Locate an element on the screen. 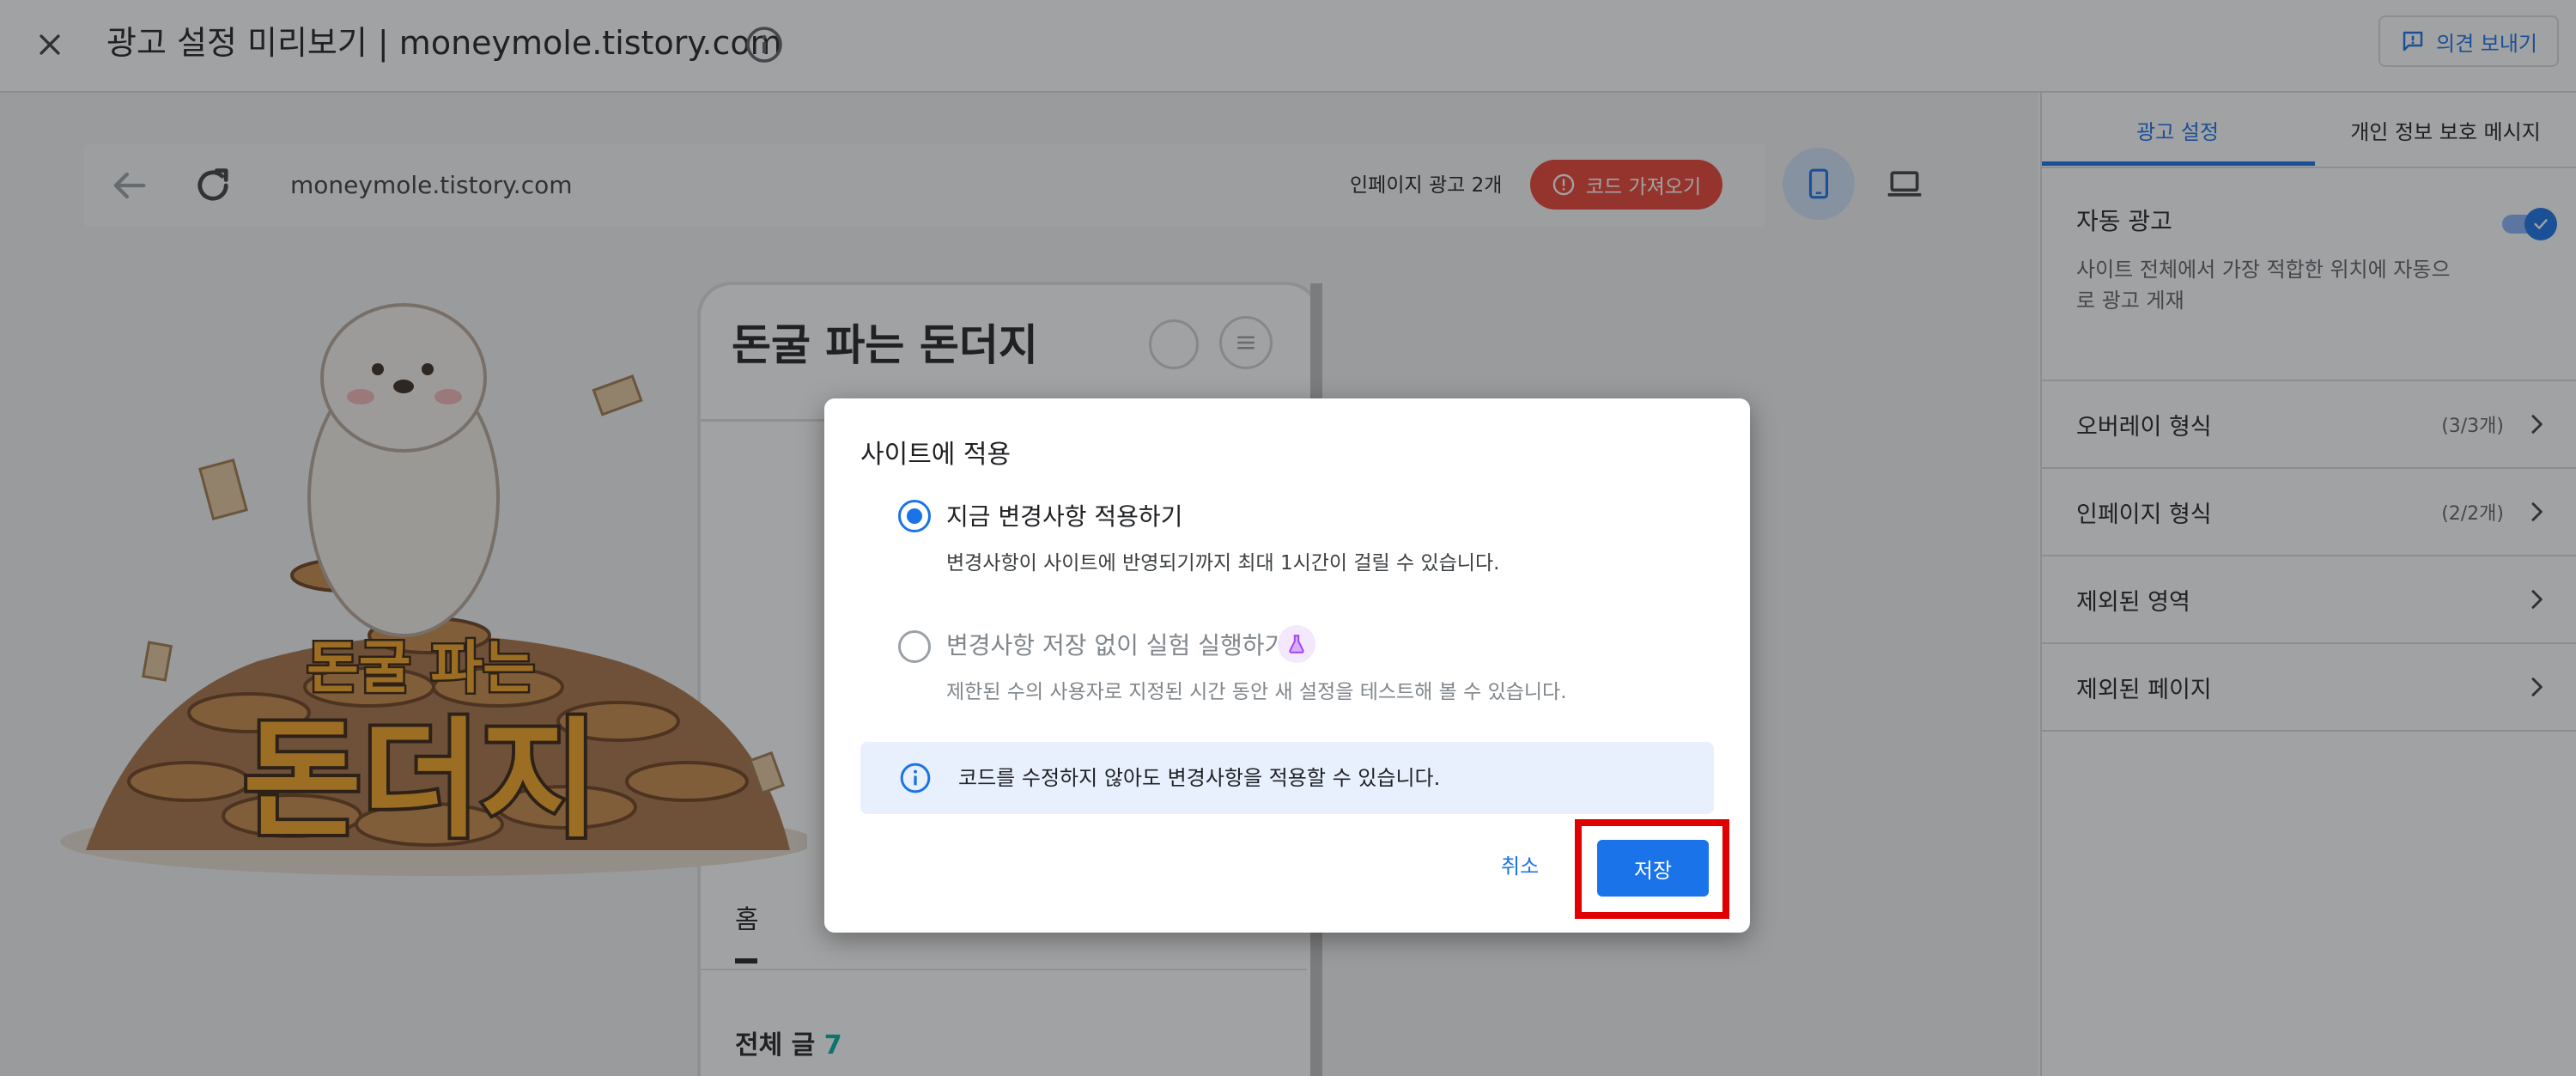 This screenshot has width=2576, height=1076. apply-now-label: 지금 변경사항 적용하기 is located at coordinates (1064, 515).